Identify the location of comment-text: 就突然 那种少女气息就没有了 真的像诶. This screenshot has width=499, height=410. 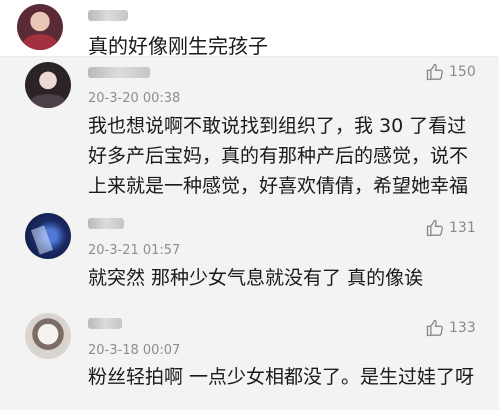
(256, 278).